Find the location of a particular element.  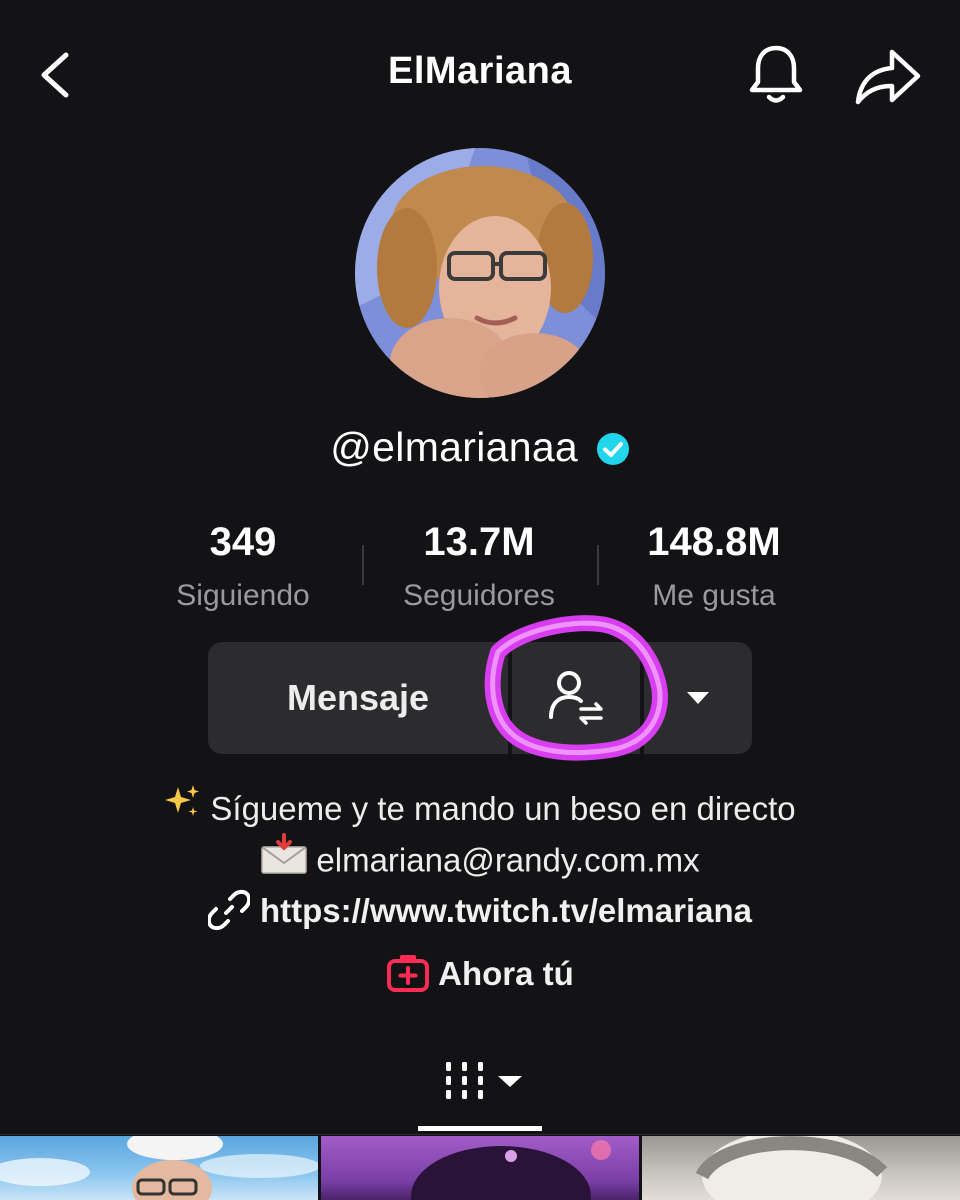

stat-following: 349 Siguiendo is located at coordinates (243, 566).